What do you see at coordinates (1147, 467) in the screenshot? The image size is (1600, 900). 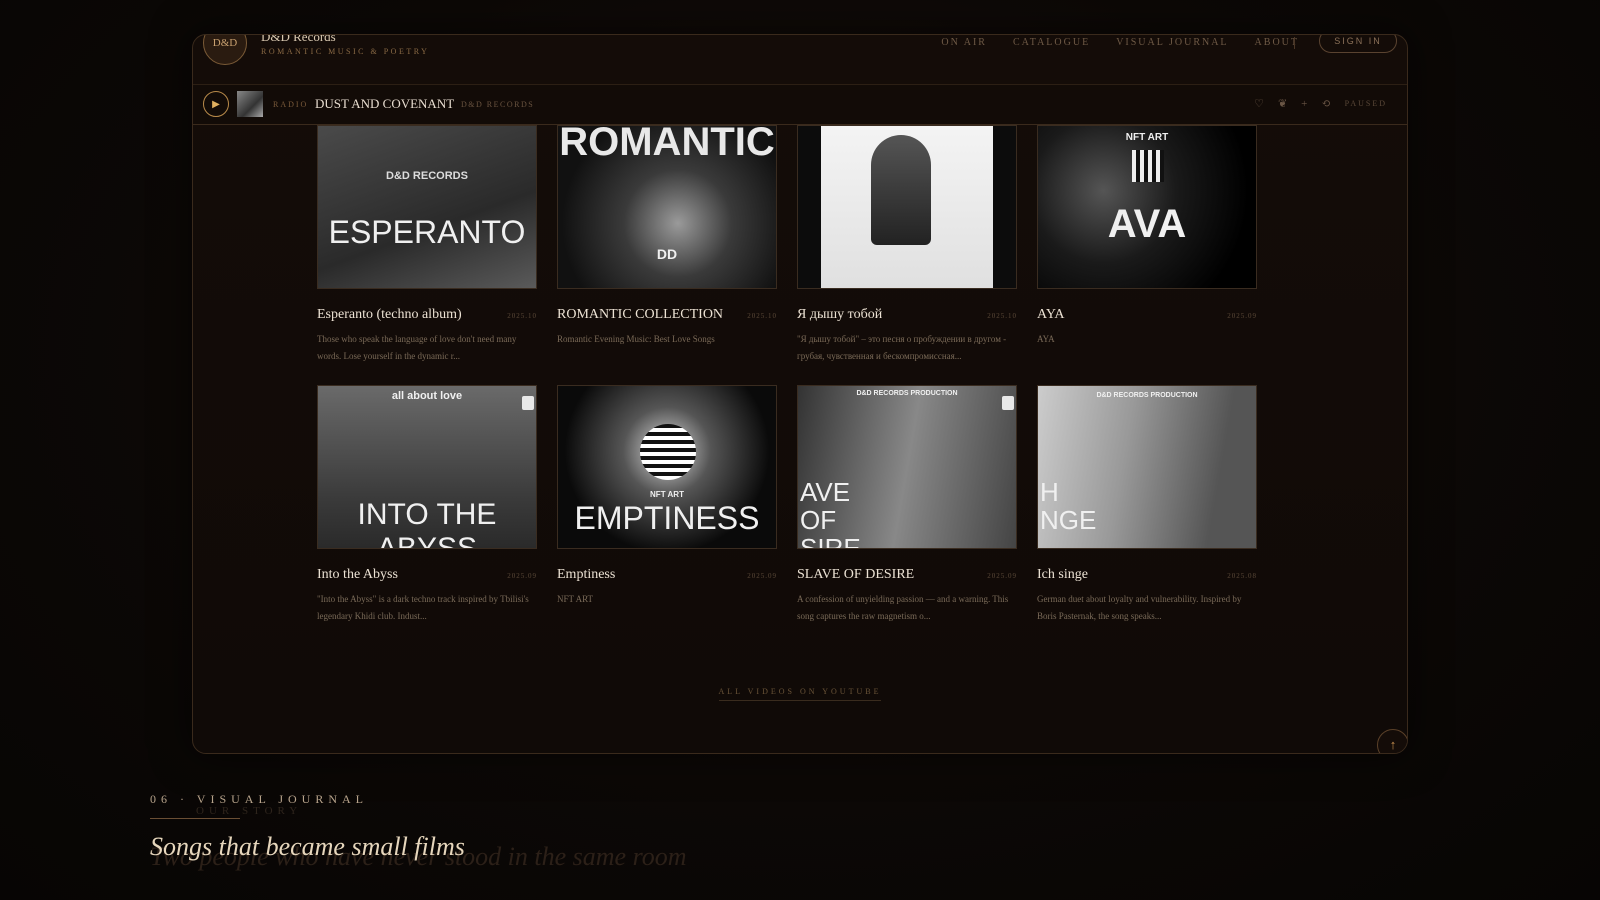 I see `video-thumbnail: D&D RECORDS PRODUCTION H NGE` at bounding box center [1147, 467].